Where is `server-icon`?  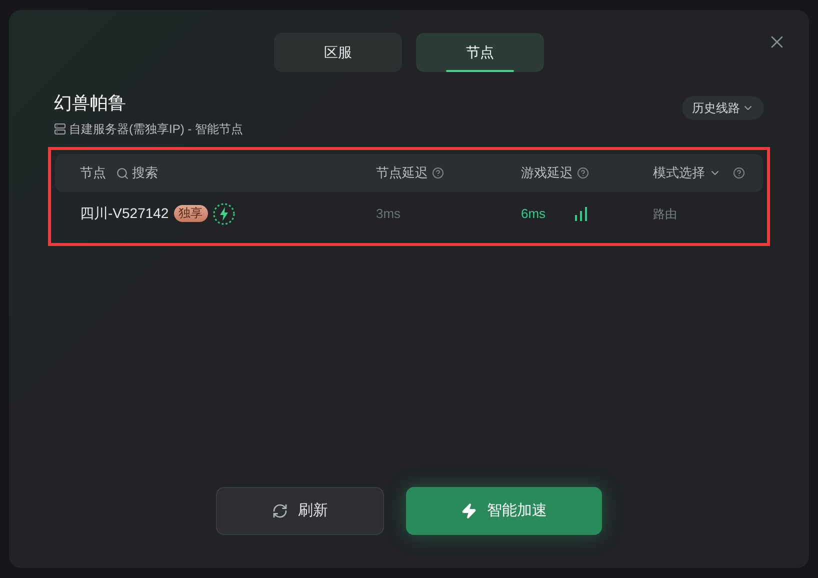
server-icon is located at coordinates (60, 129).